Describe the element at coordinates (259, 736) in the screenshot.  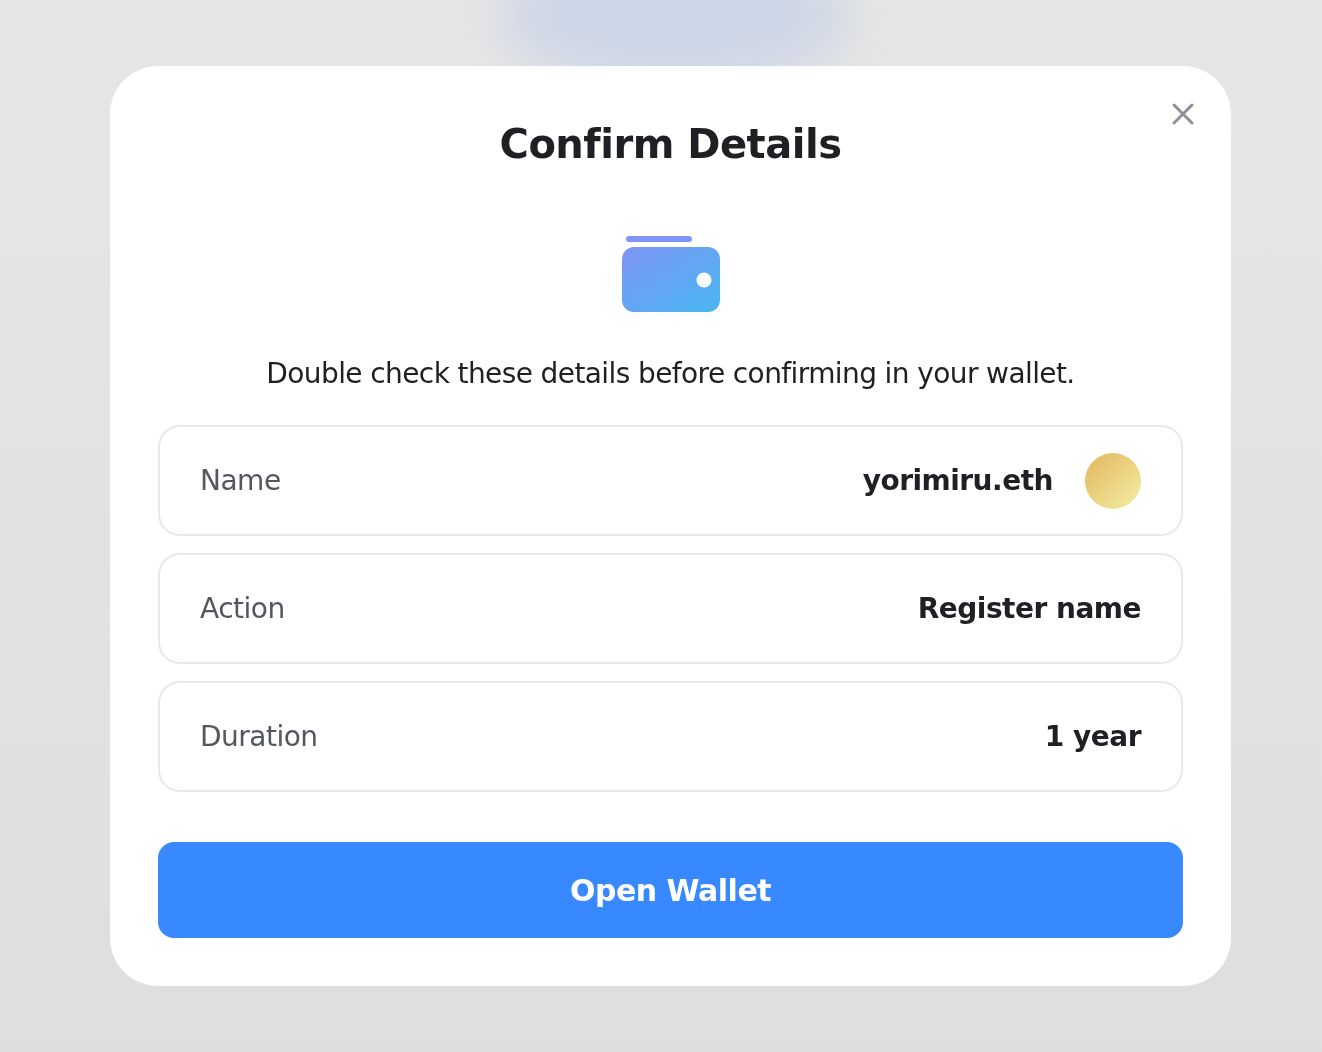
I see `detail-label: Duration` at that location.